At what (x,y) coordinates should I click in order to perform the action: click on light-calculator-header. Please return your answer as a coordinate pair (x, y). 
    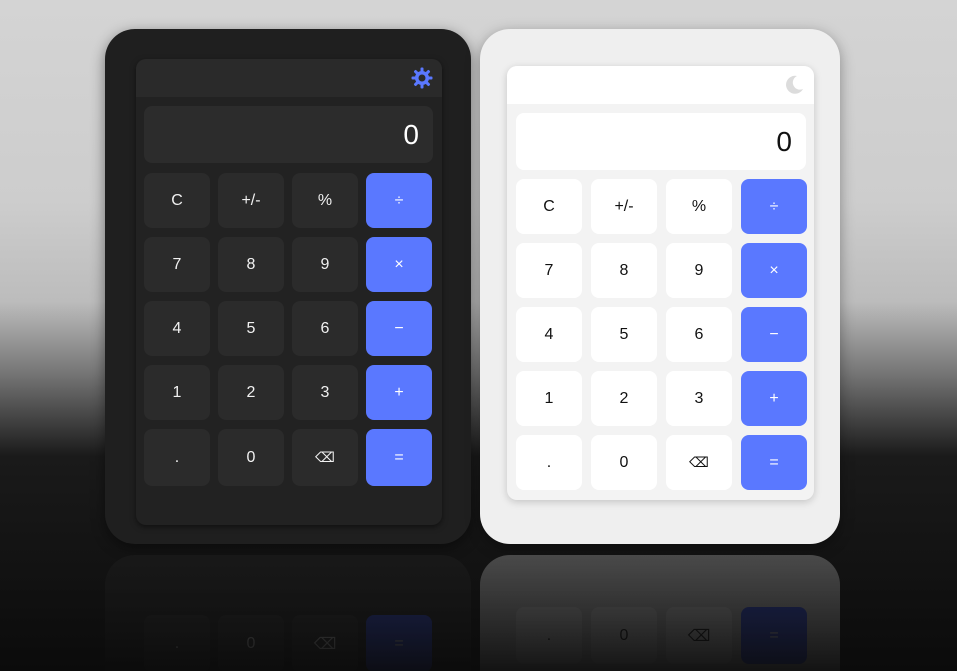
    Looking at the image, I should click on (660, 85).